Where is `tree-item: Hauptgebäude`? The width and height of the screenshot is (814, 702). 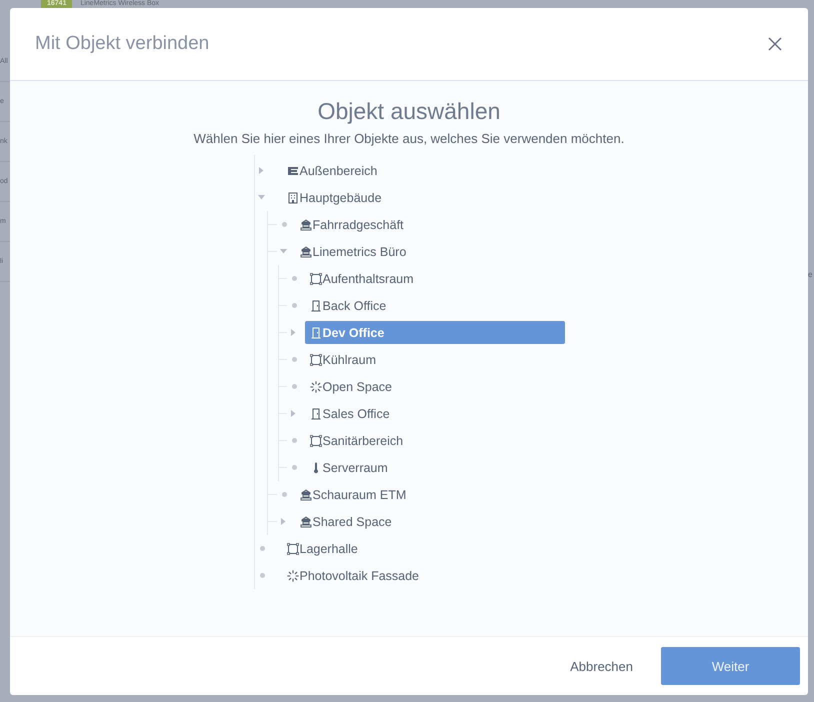 tree-item: Hauptgebäude is located at coordinates (423, 197).